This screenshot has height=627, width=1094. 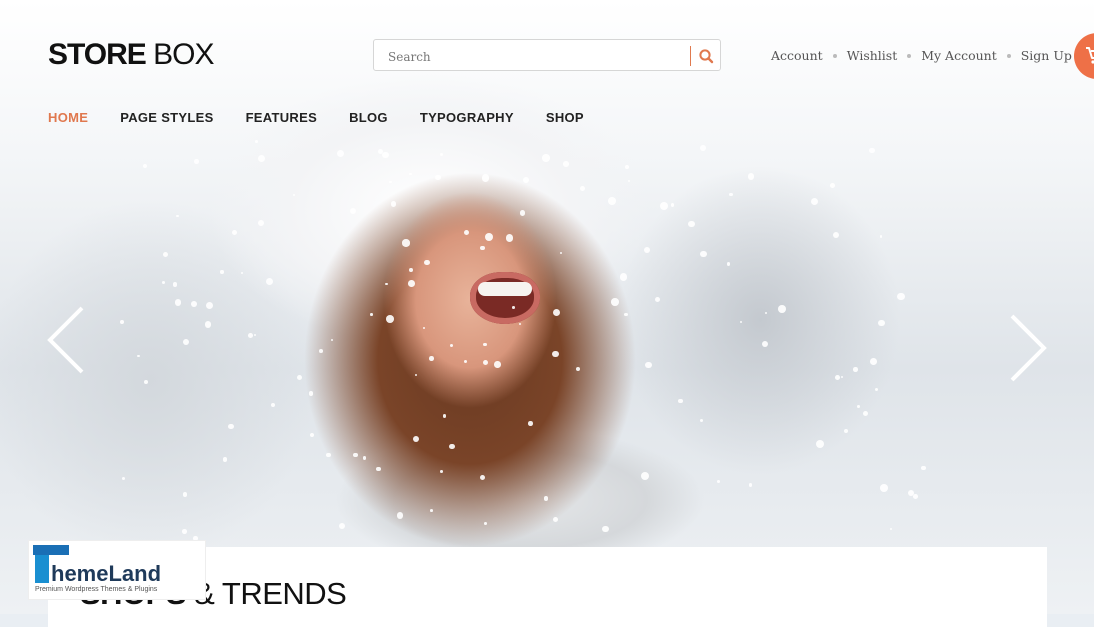 I want to click on nav-features: FEATURES, so click(x=282, y=117).